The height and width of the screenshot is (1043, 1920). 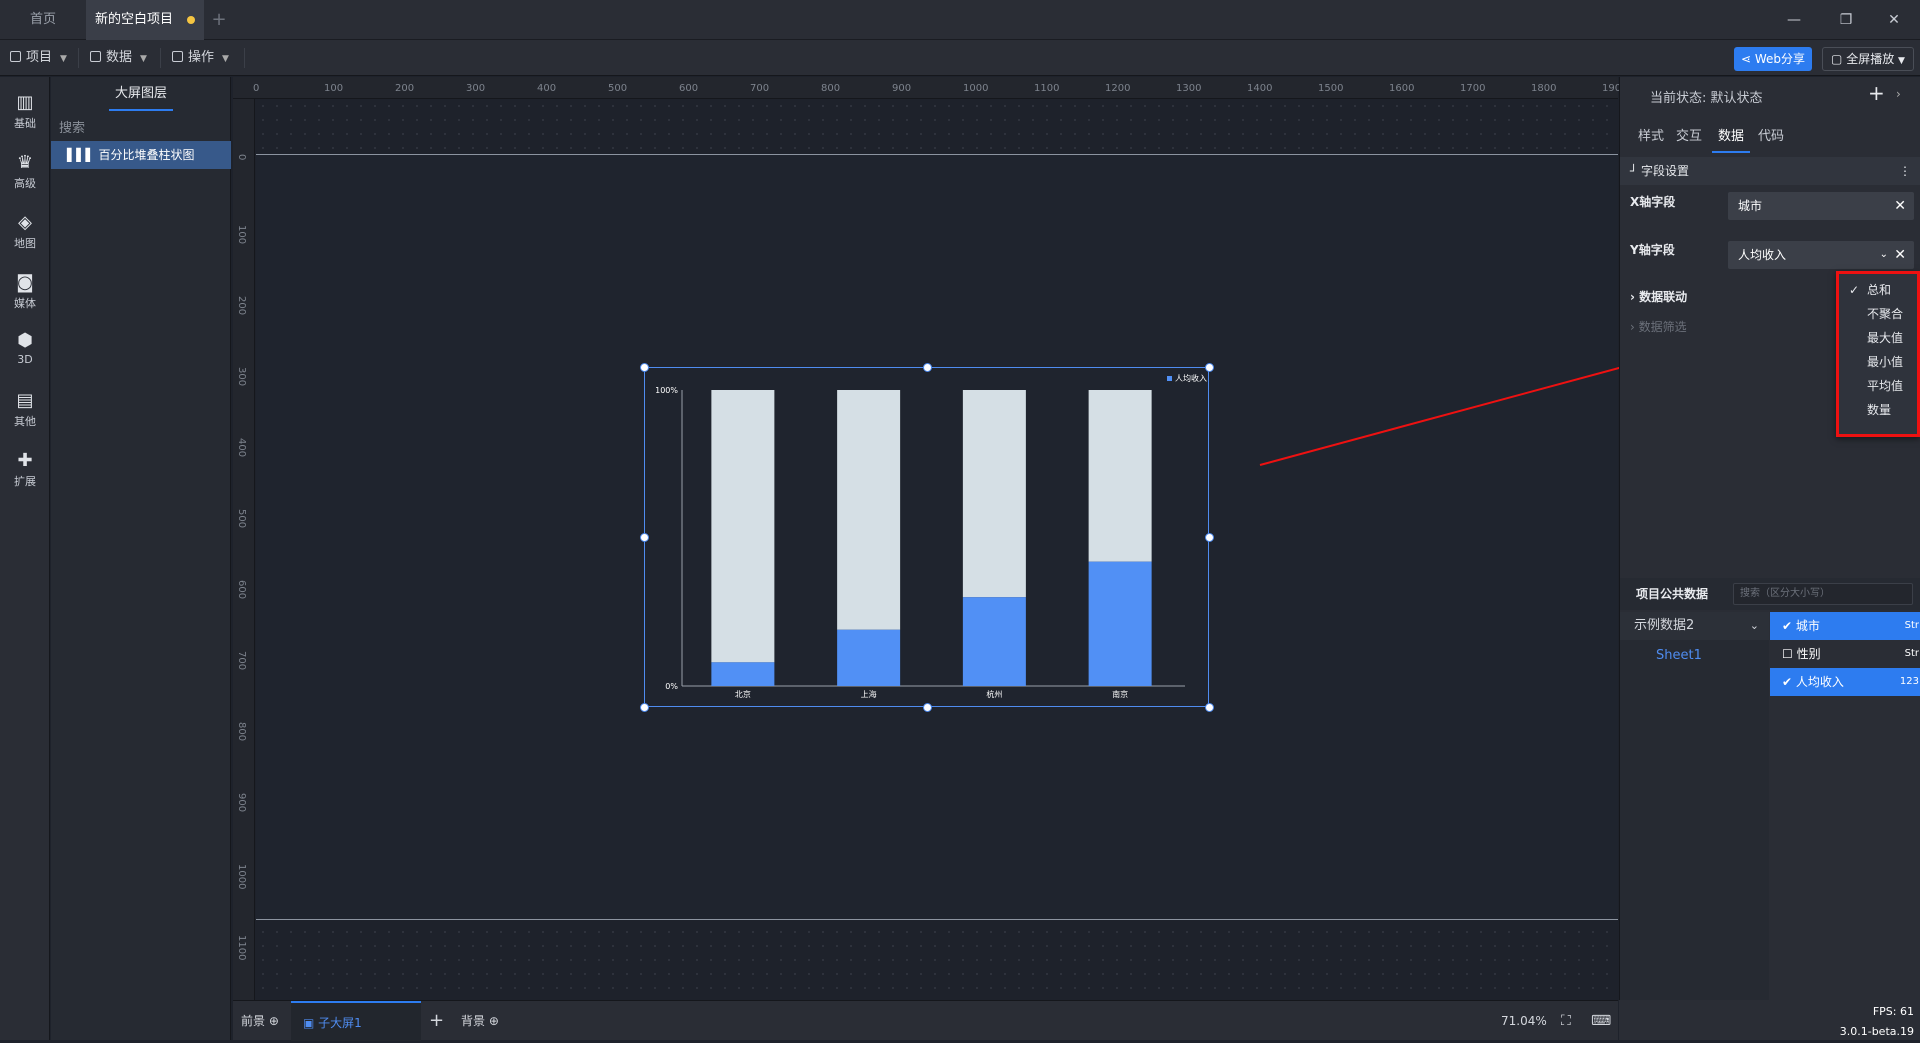 What do you see at coordinates (1731, 134) in the screenshot?
I see `tab-data: 数据` at bounding box center [1731, 134].